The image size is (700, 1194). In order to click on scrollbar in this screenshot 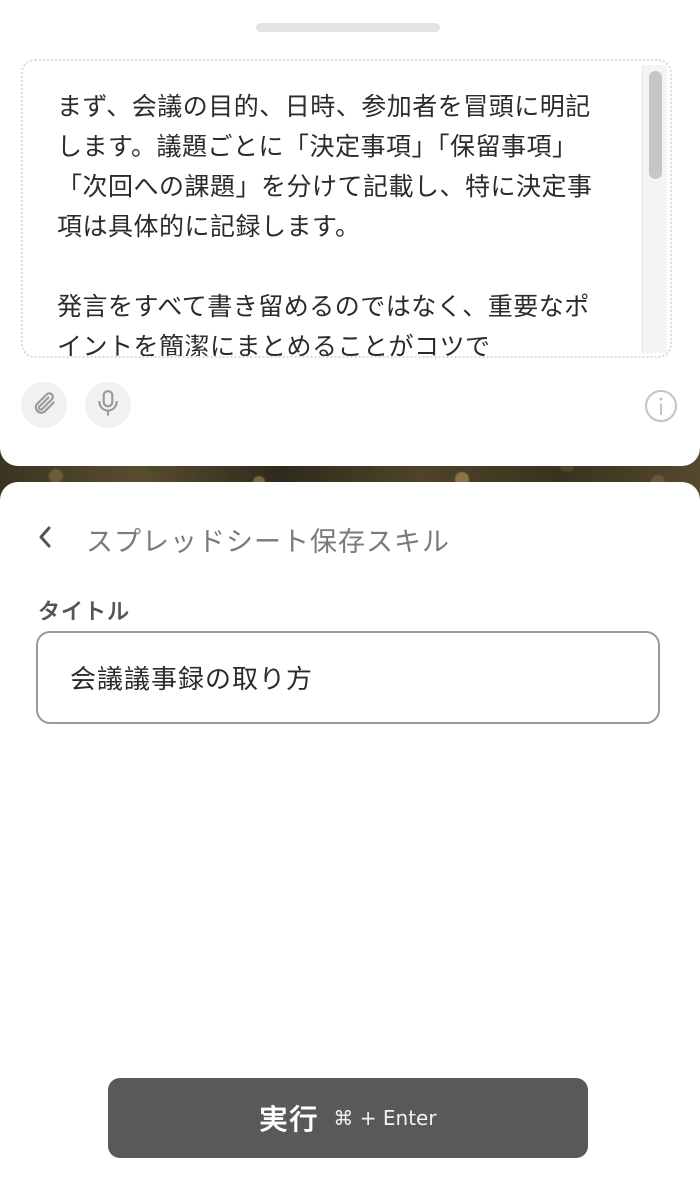, I will do `click(654, 209)`.